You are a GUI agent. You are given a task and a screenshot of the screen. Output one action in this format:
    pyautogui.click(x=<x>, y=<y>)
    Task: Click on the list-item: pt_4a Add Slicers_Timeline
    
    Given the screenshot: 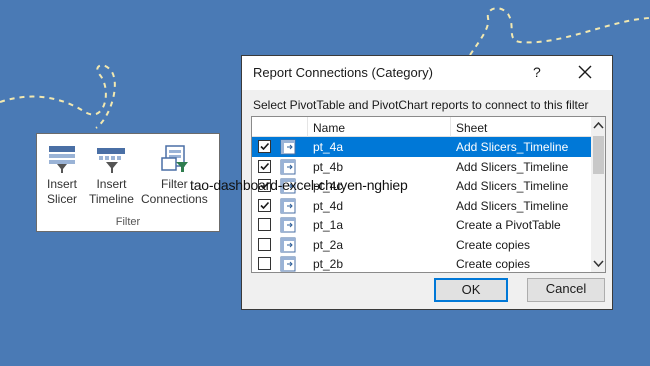 What is the action you would take?
    pyautogui.click(x=421, y=147)
    